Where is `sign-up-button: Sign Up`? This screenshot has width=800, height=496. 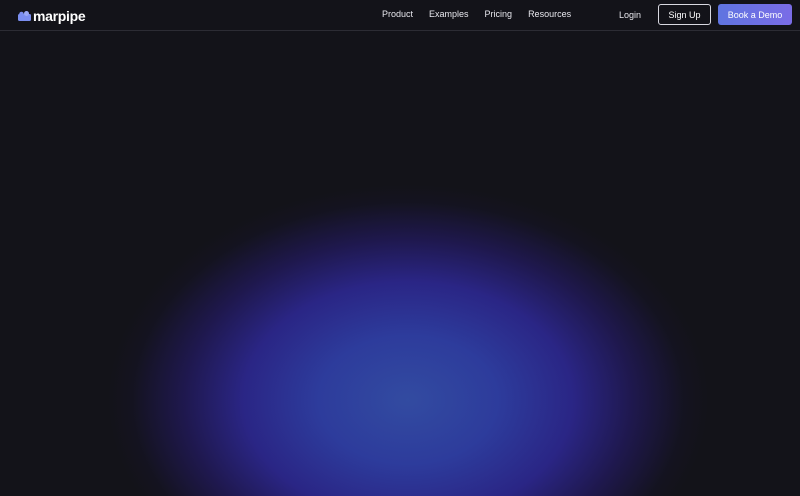 sign-up-button: Sign Up is located at coordinates (684, 14).